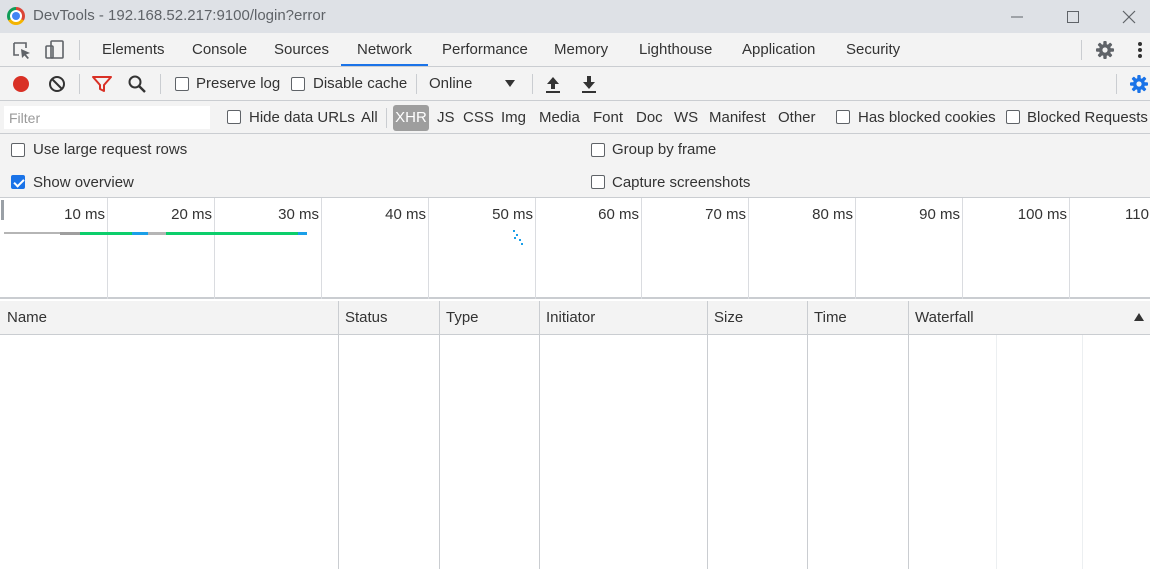 The height and width of the screenshot is (569, 1150). What do you see at coordinates (513, 117) in the screenshot?
I see `filter-type-img: Img` at bounding box center [513, 117].